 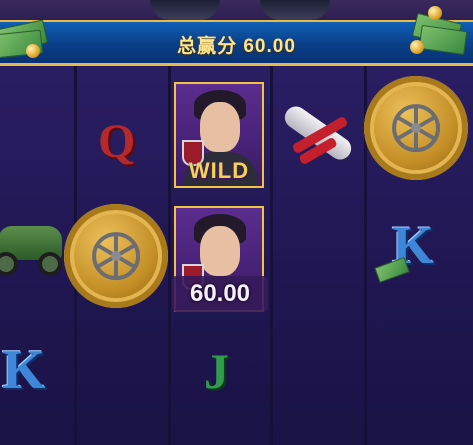 I want to click on total-win-banner: 总赢分 60.00, so click(x=236, y=43).